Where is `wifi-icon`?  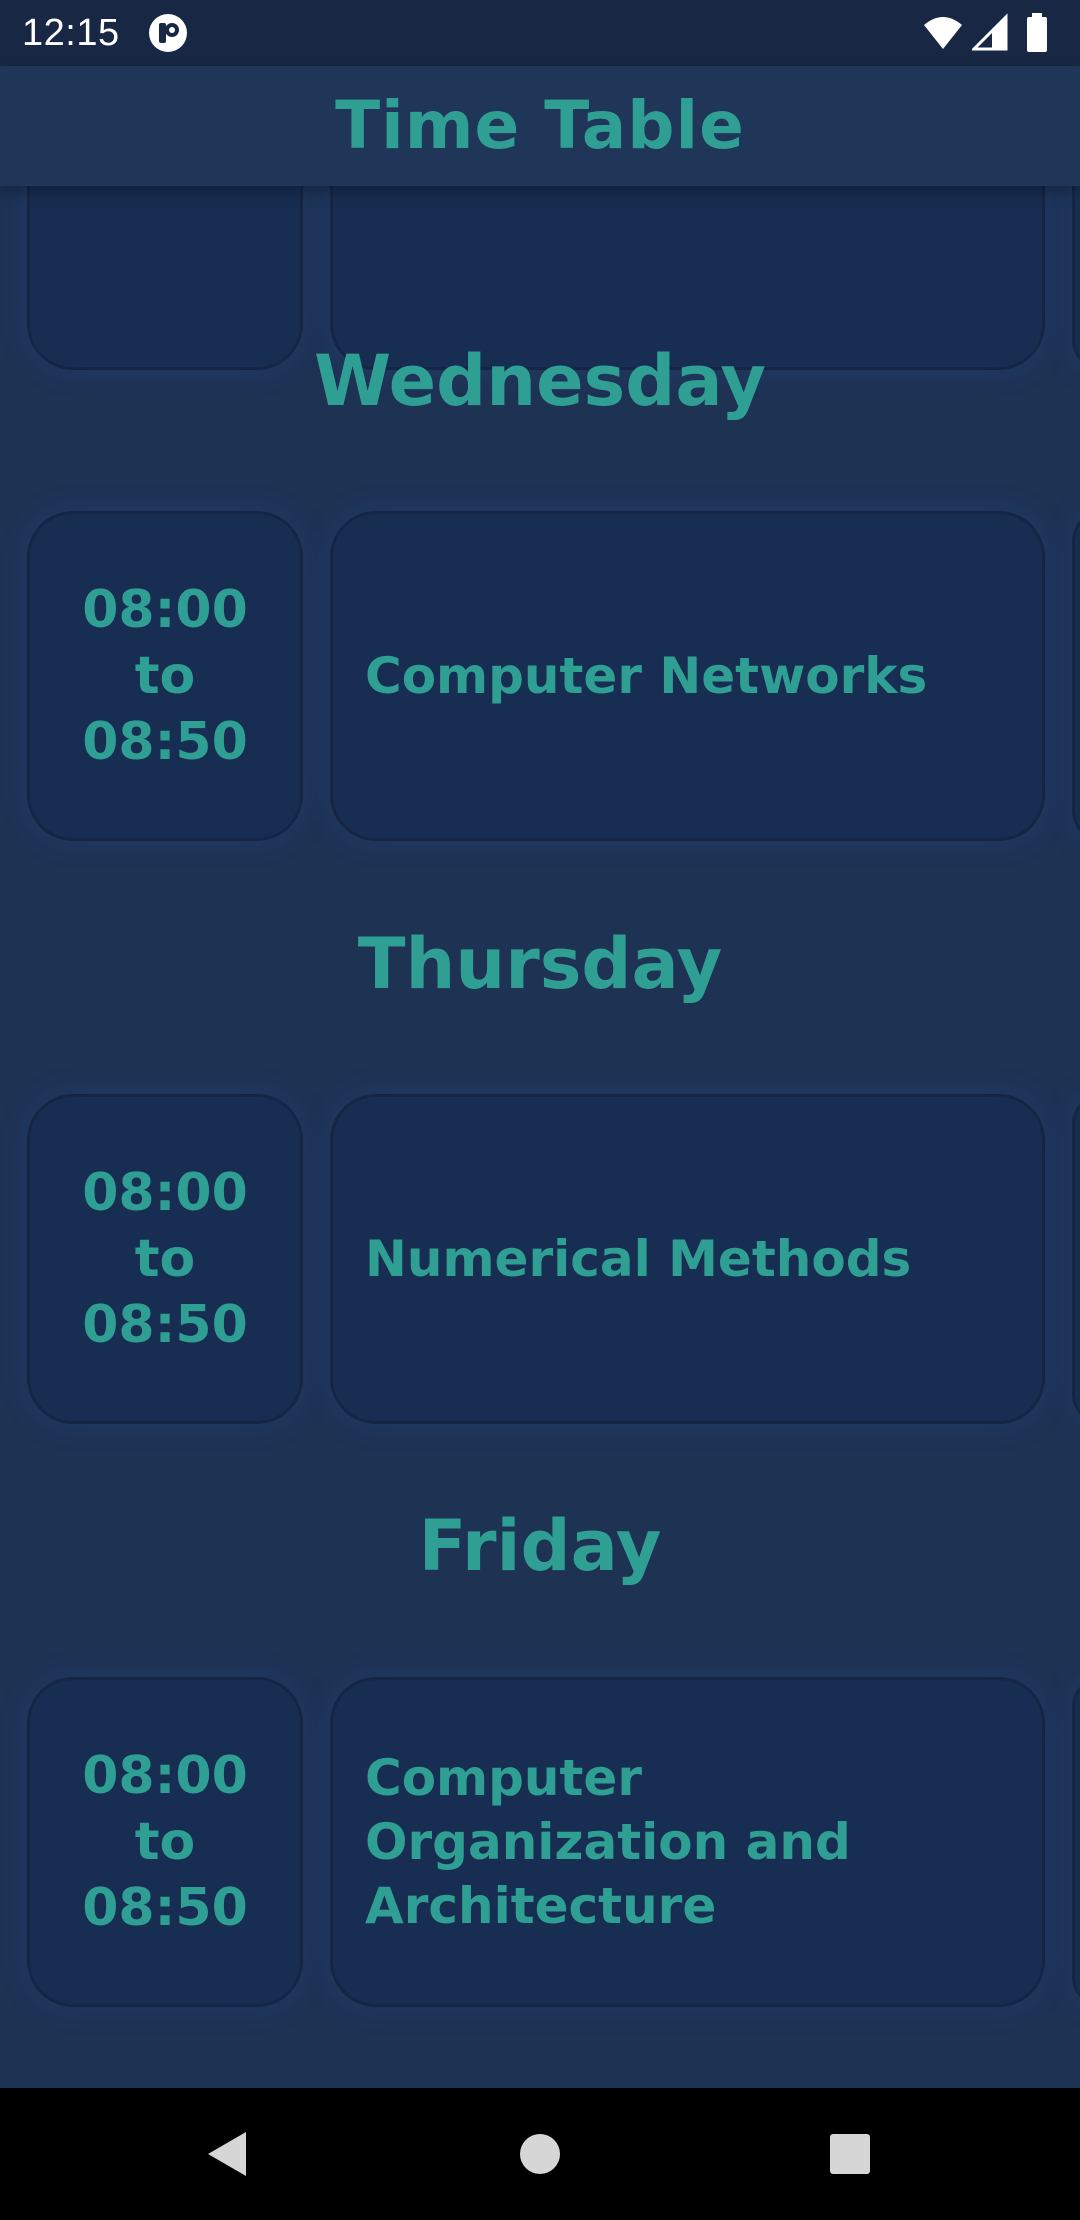 wifi-icon is located at coordinates (943, 33).